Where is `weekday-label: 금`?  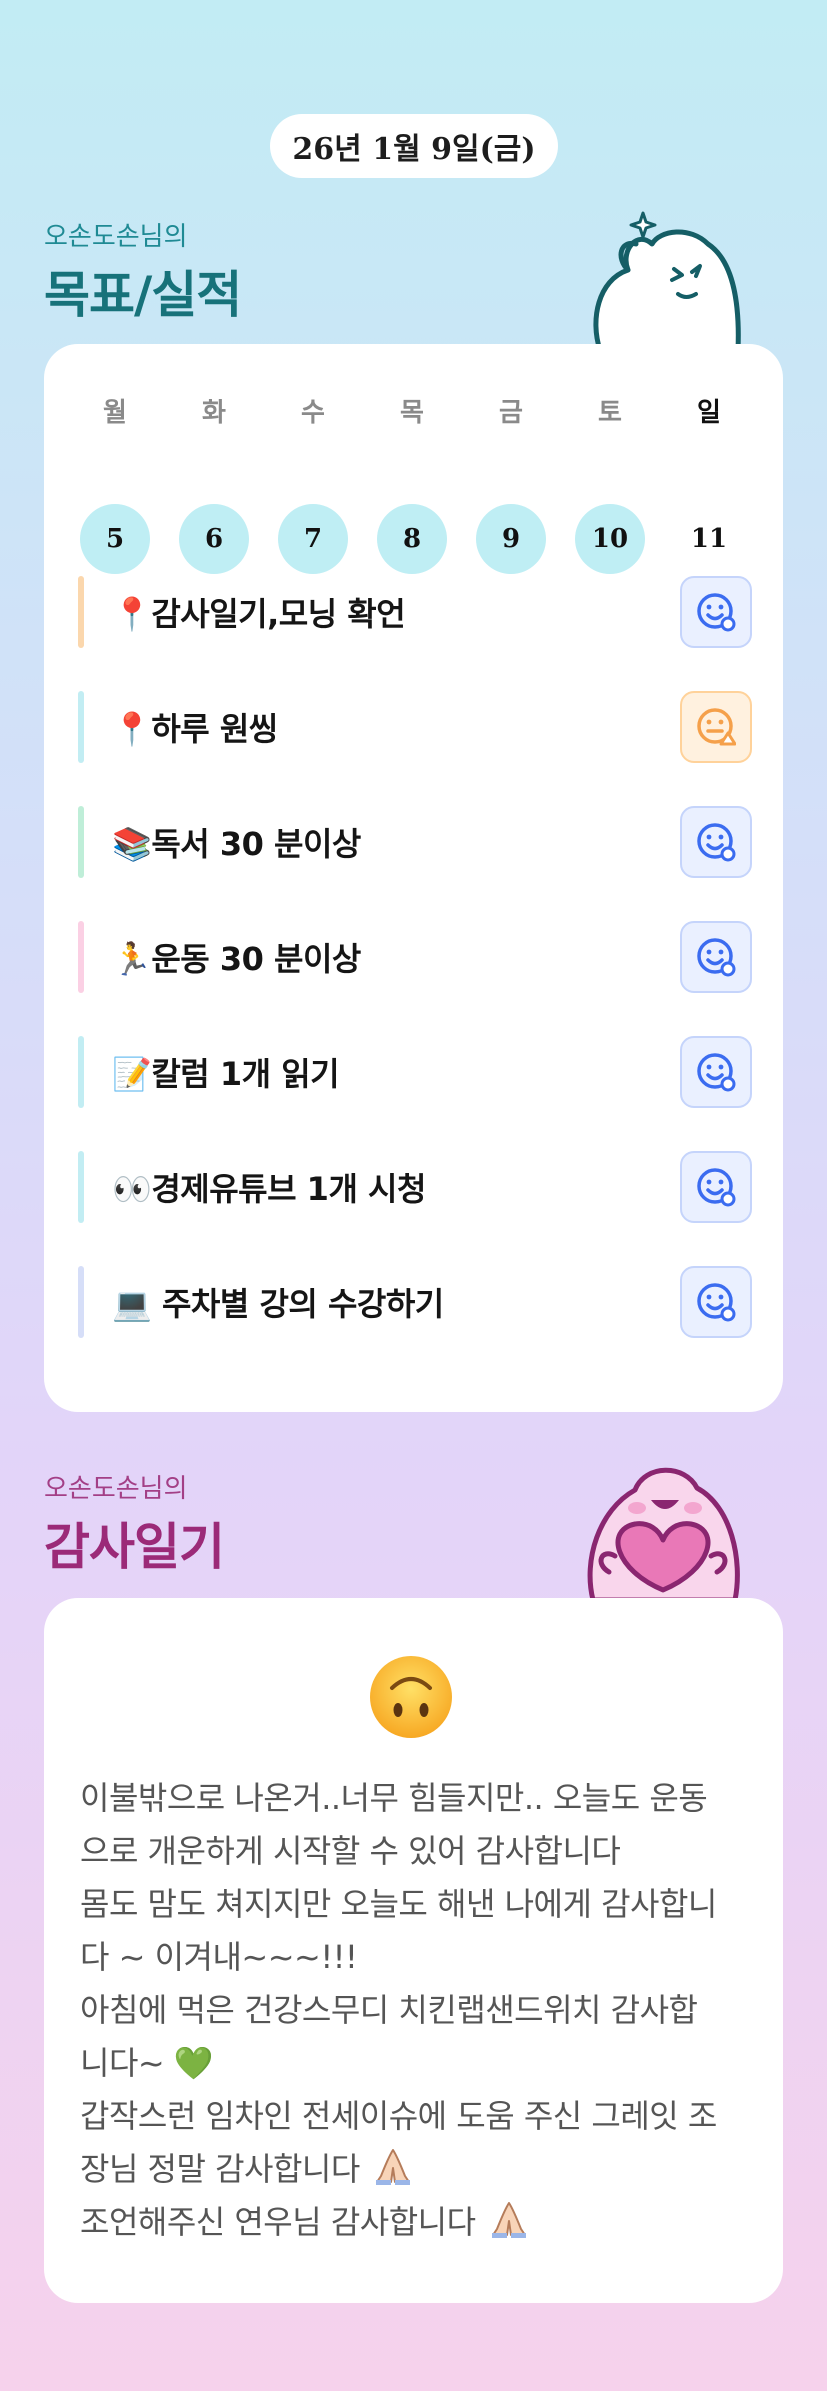
weekday-label: 금 is located at coordinates (511, 413).